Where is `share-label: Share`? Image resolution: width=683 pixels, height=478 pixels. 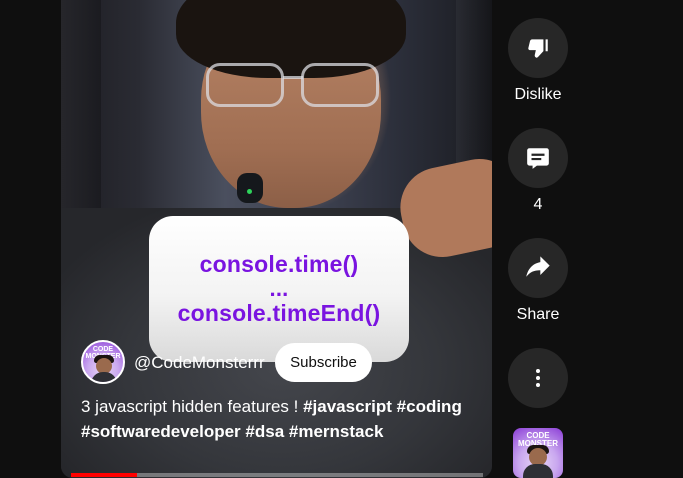 share-label: Share is located at coordinates (538, 314).